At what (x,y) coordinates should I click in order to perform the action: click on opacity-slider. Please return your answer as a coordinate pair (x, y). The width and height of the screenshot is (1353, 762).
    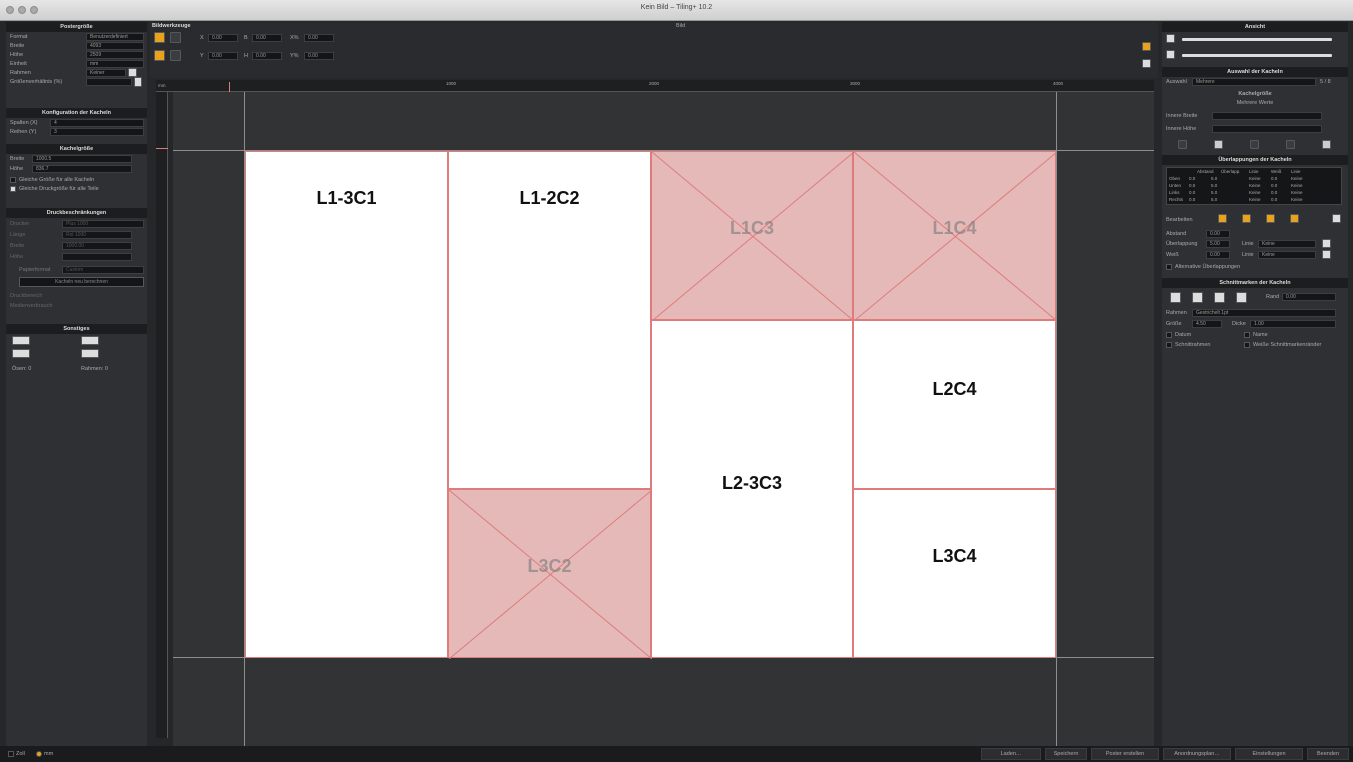
    Looking at the image, I should click on (1257, 39).